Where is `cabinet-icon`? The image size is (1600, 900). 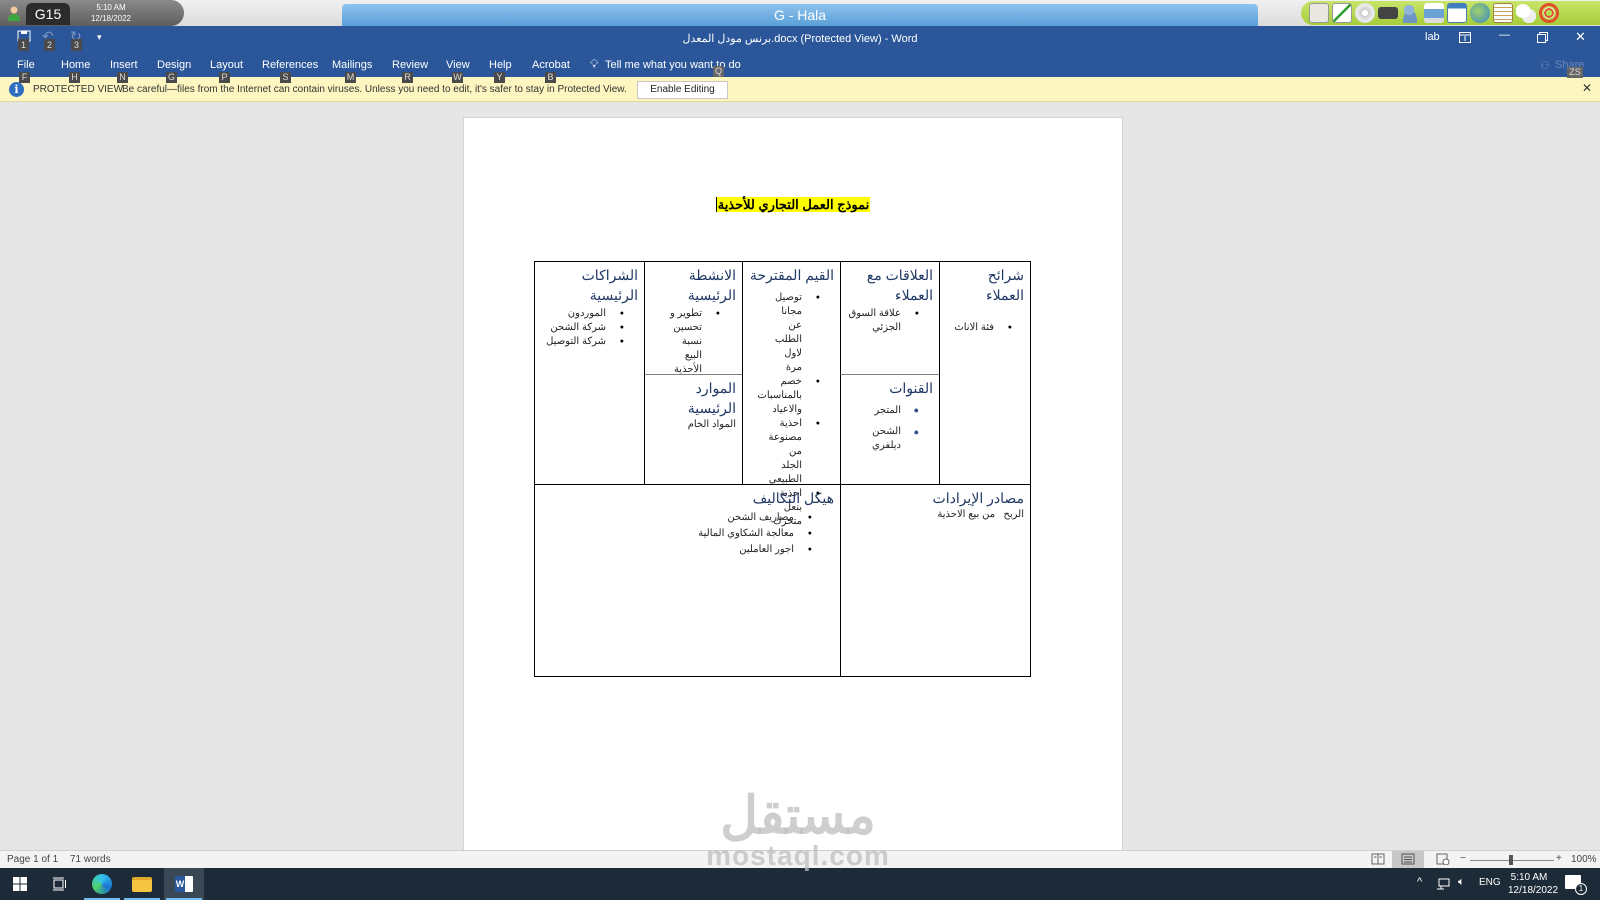
cabinet-icon is located at coordinates (1319, 13).